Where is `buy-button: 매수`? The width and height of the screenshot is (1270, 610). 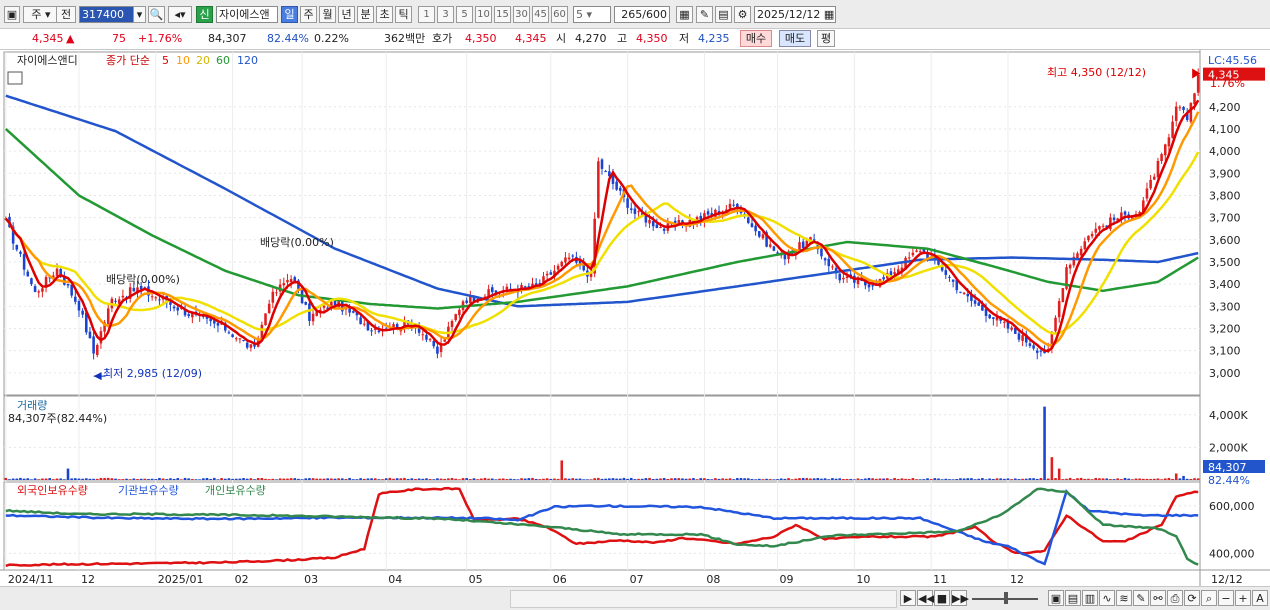
buy-button: 매수 is located at coordinates (756, 38).